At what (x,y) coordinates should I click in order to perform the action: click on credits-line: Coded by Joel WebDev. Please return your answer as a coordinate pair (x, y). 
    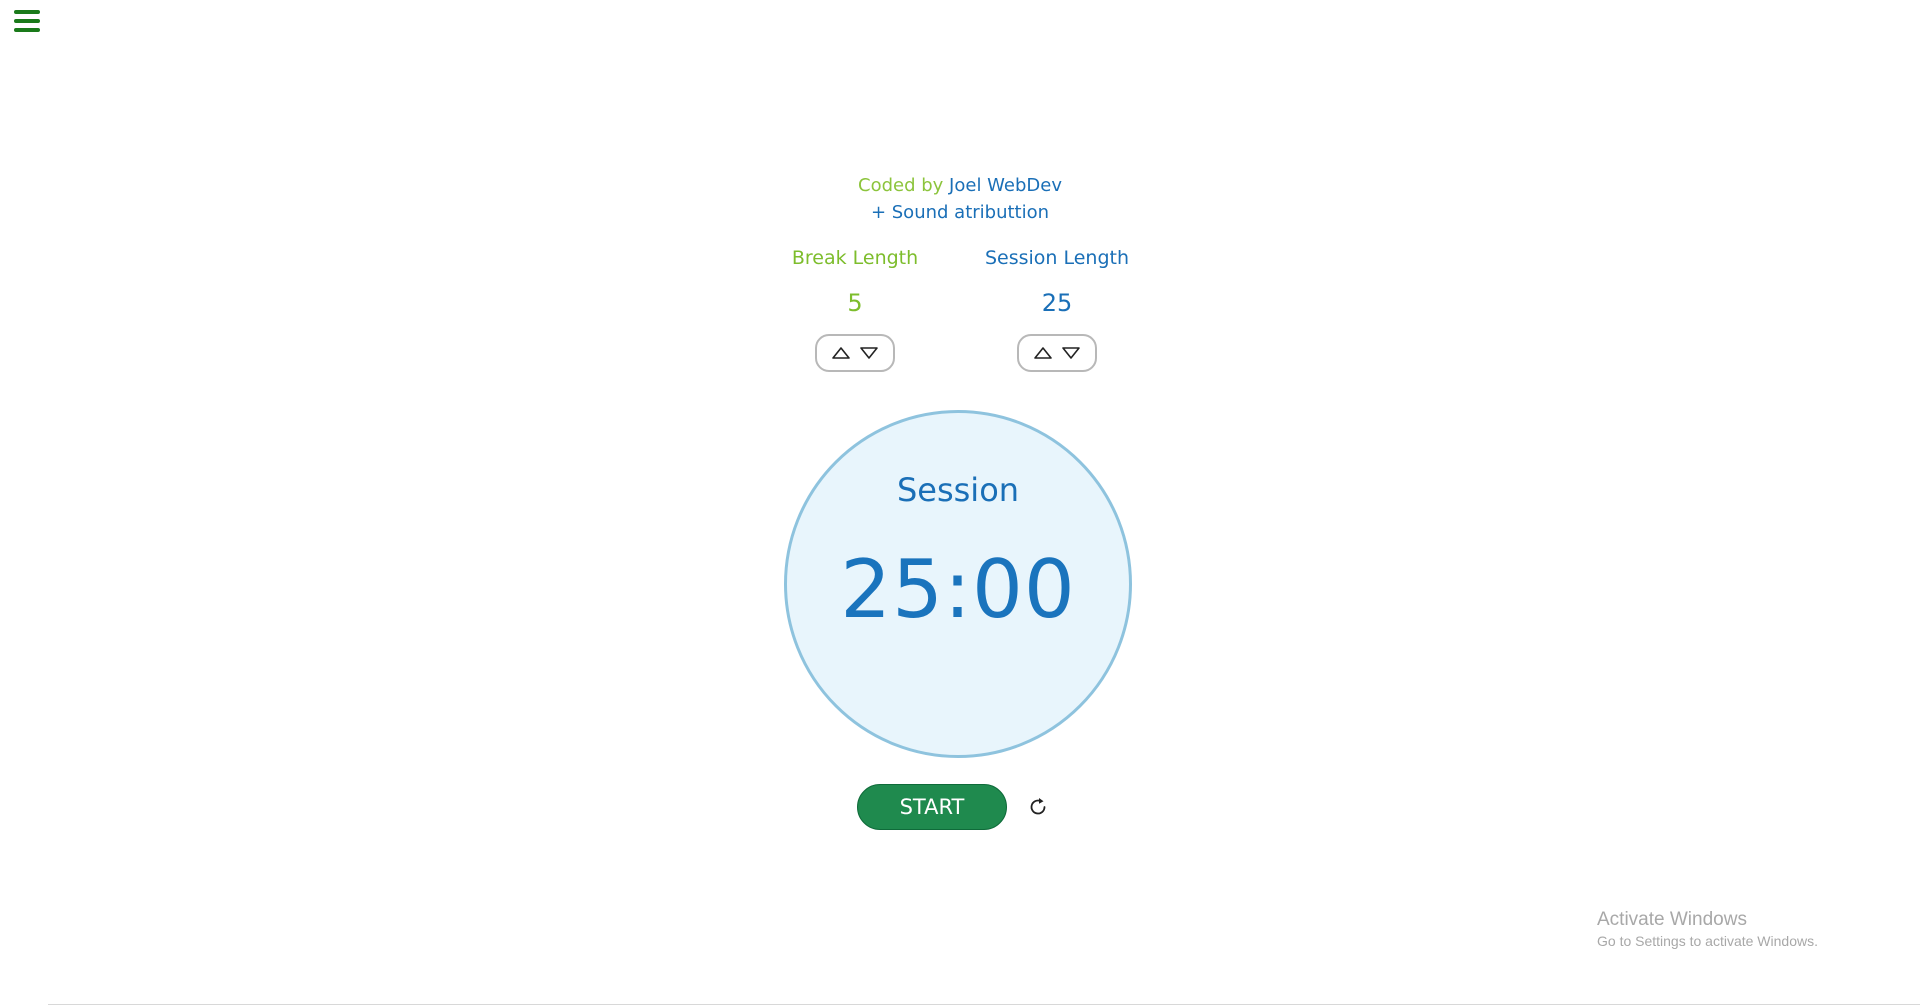
    Looking at the image, I should click on (960, 185).